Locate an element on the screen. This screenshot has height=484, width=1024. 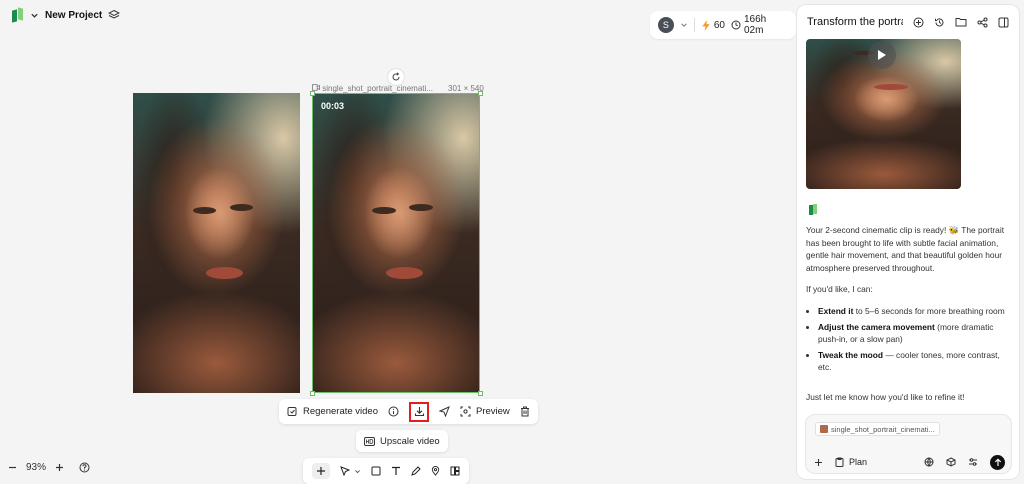
clock-icon is located at coordinates (736, 25).